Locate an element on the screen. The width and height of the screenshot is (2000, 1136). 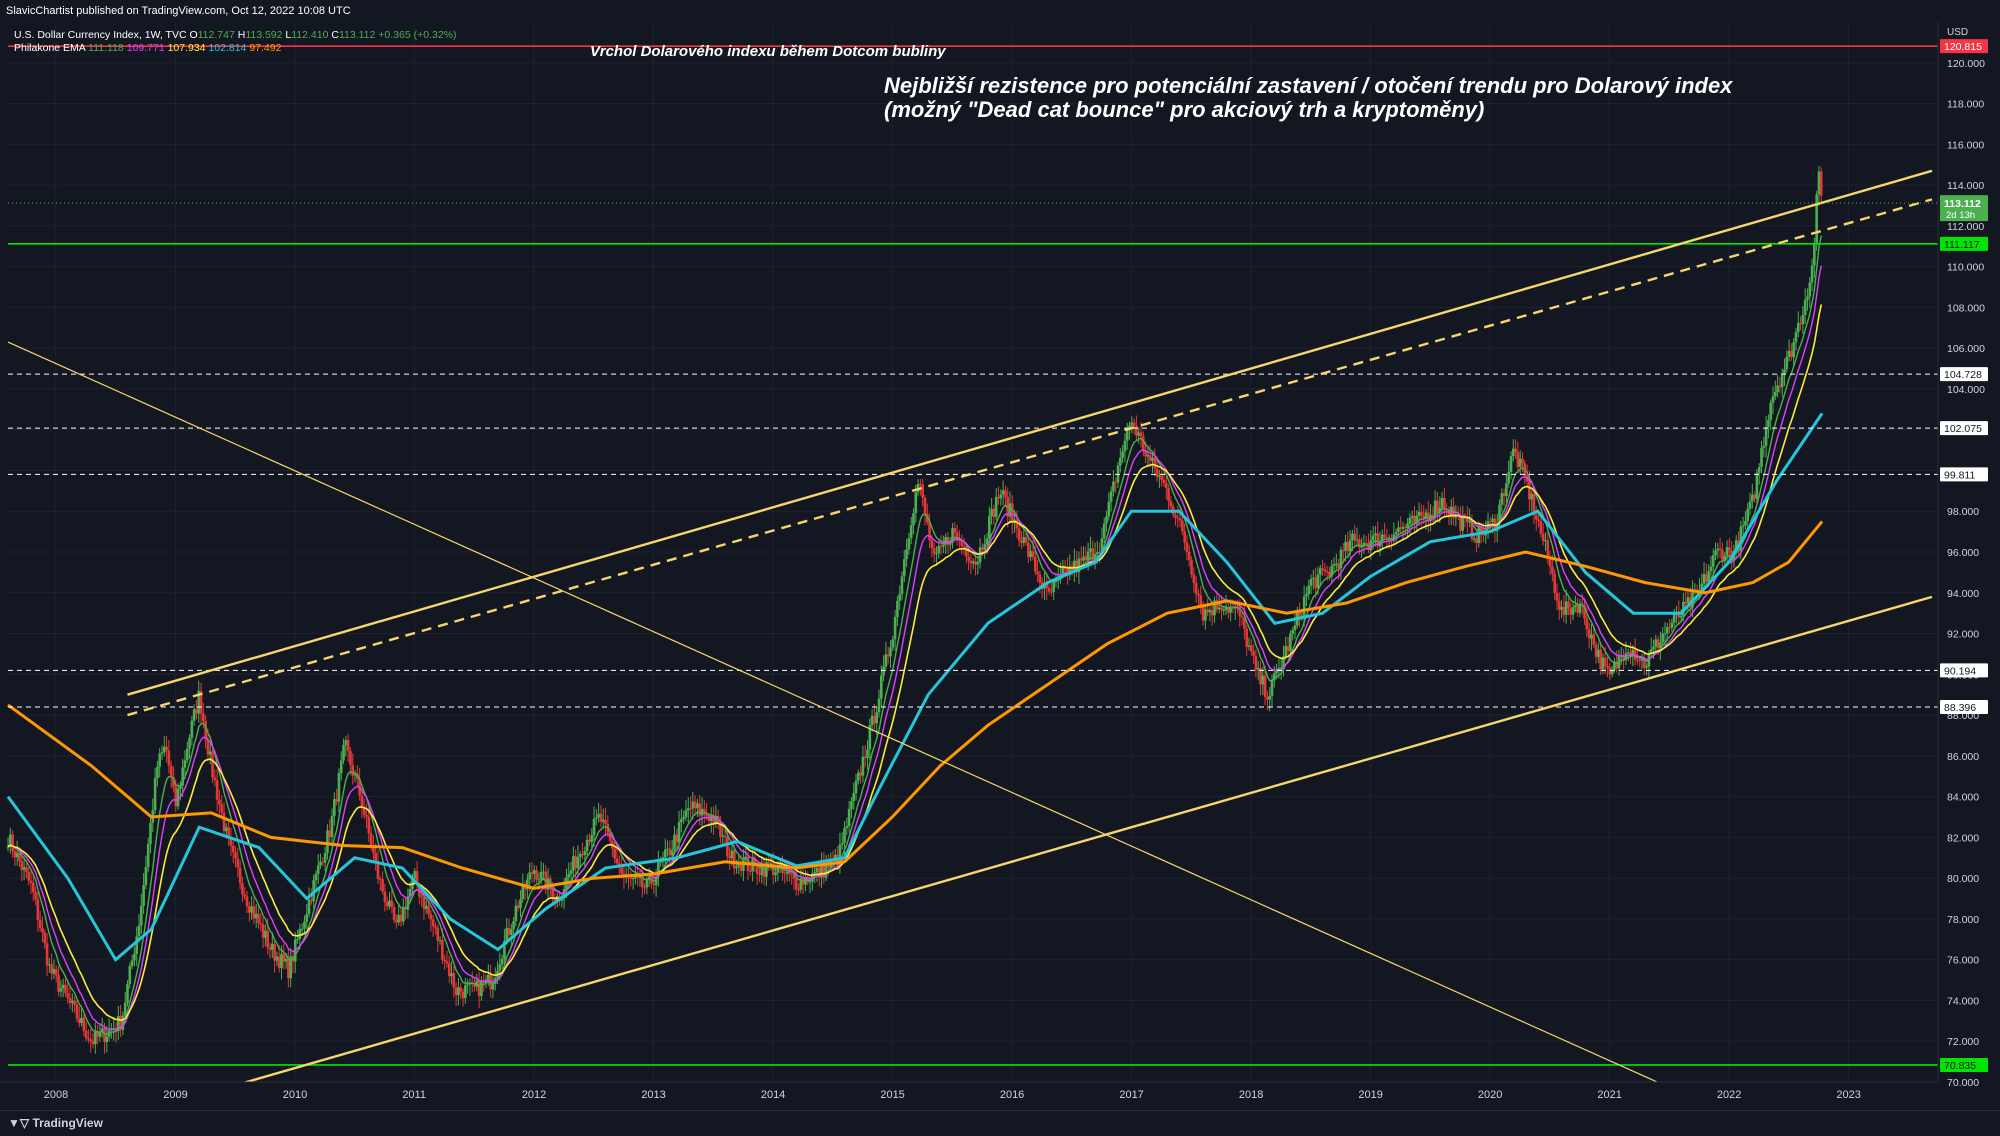
legend-ohlc-value: 112.747 is located at coordinates (218, 35).